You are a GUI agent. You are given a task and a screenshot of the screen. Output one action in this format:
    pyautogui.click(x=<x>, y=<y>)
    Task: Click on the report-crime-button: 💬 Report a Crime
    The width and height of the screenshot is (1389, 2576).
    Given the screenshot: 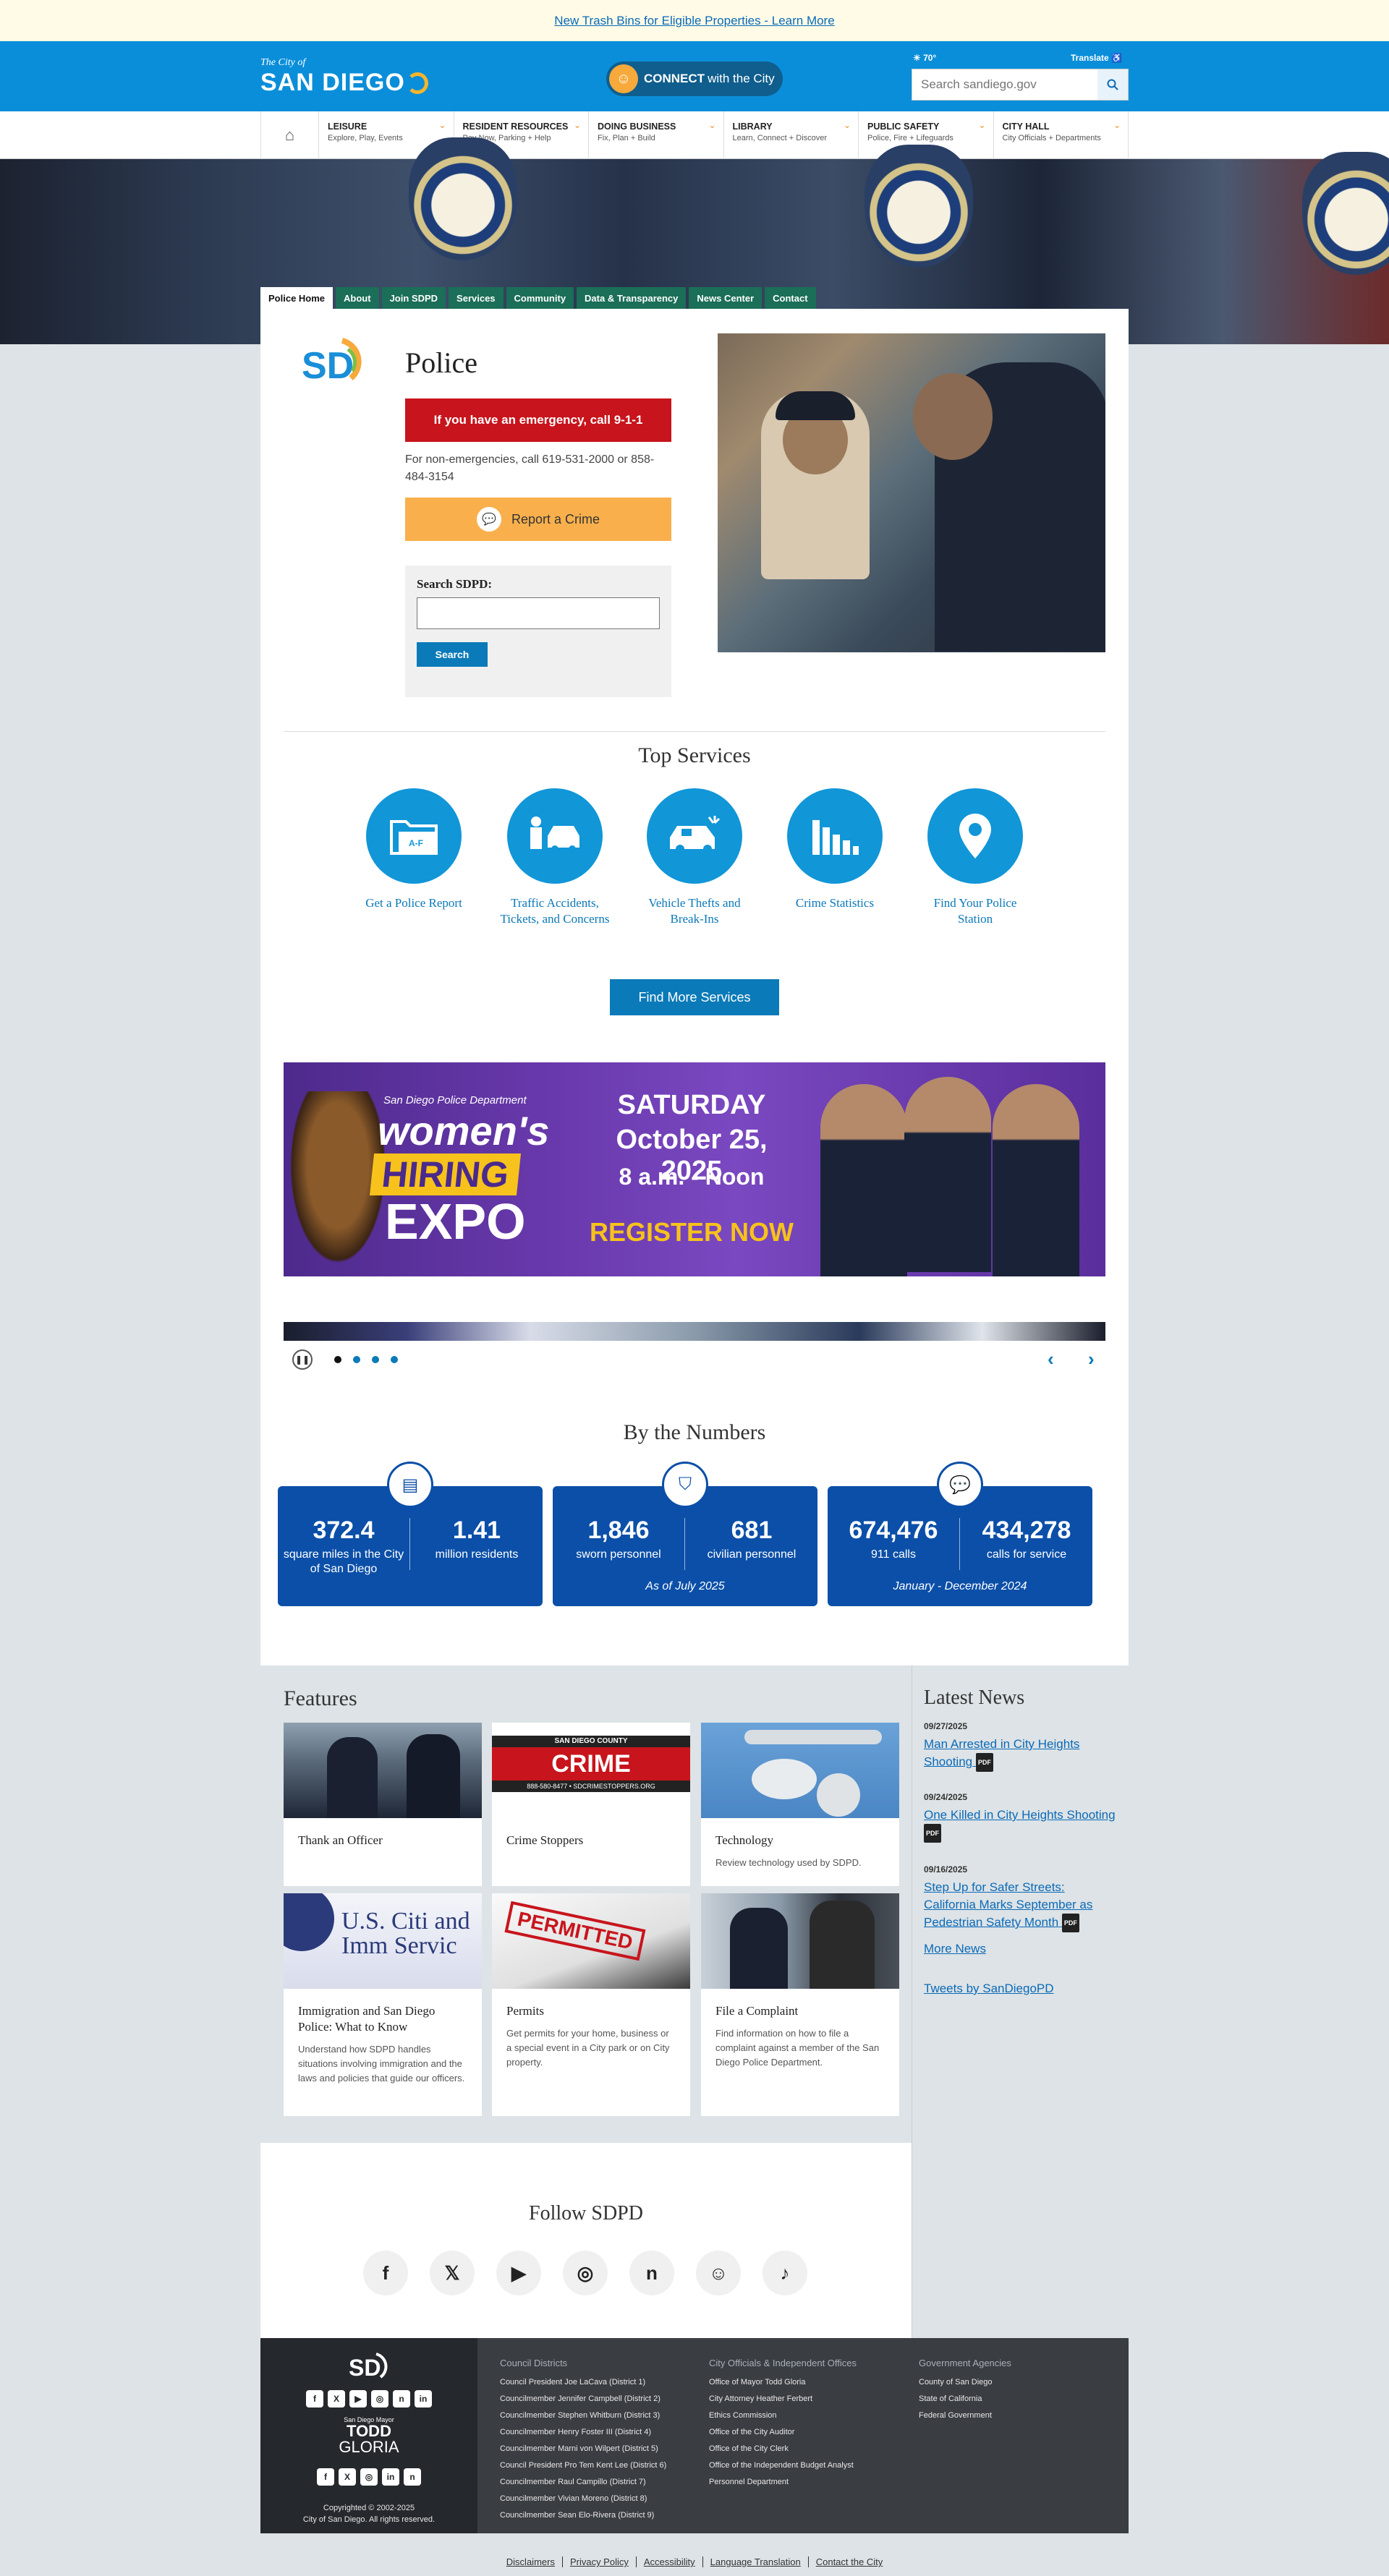 What is the action you would take?
    pyautogui.click(x=538, y=519)
    